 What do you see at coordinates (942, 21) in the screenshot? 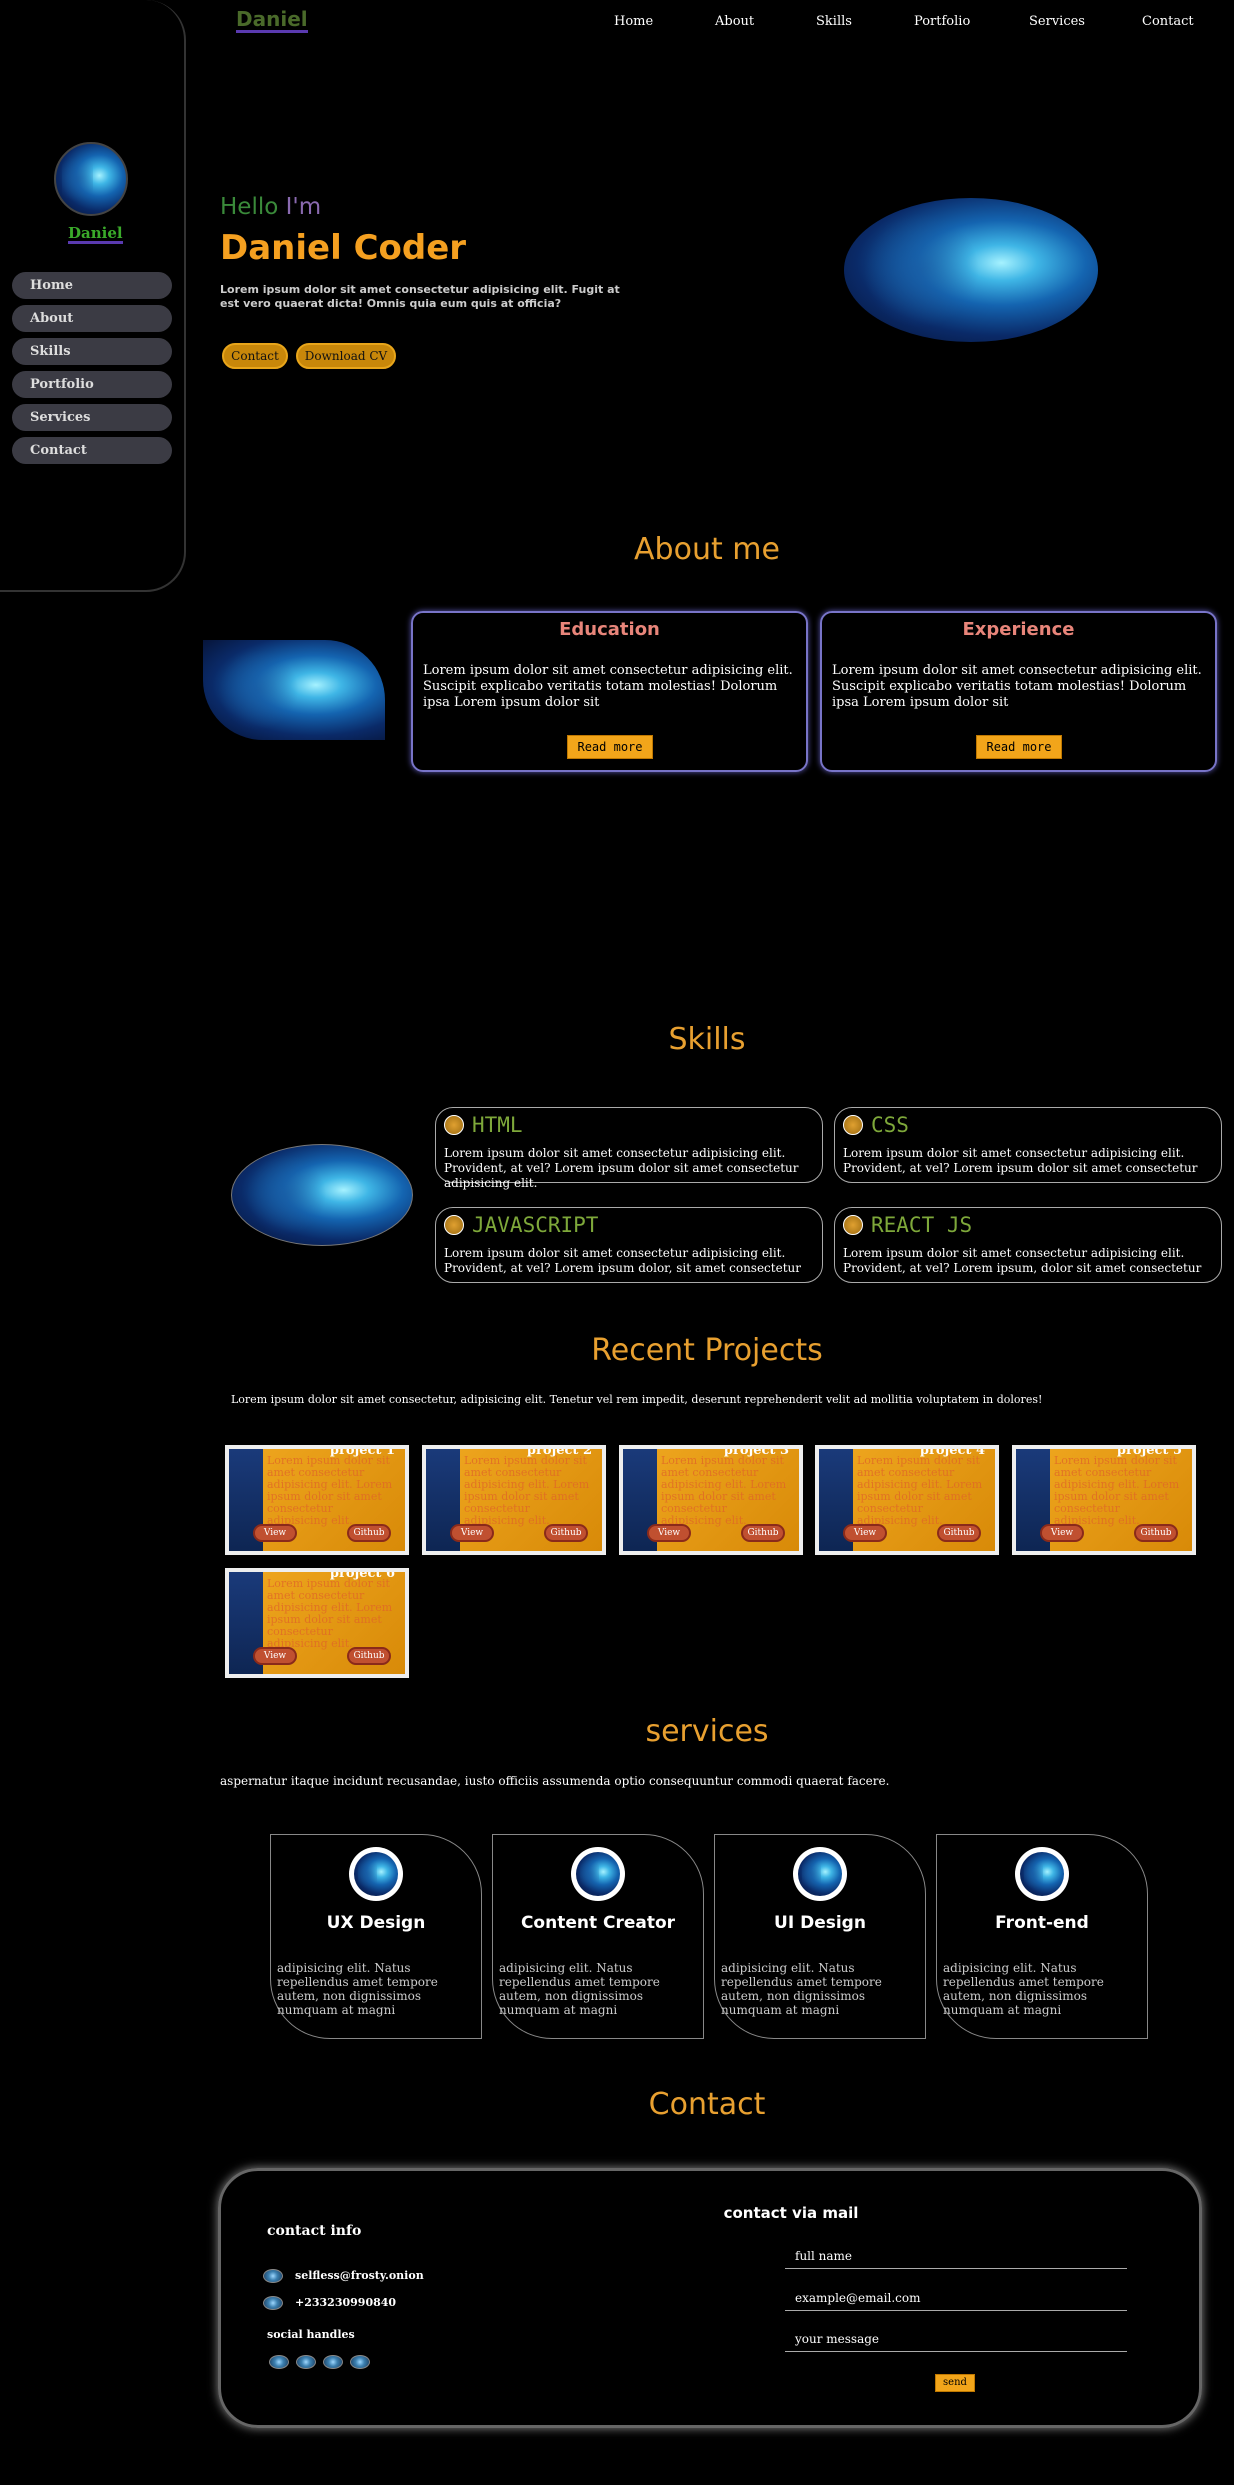
I see `nav-portfolio: Portfolio` at bounding box center [942, 21].